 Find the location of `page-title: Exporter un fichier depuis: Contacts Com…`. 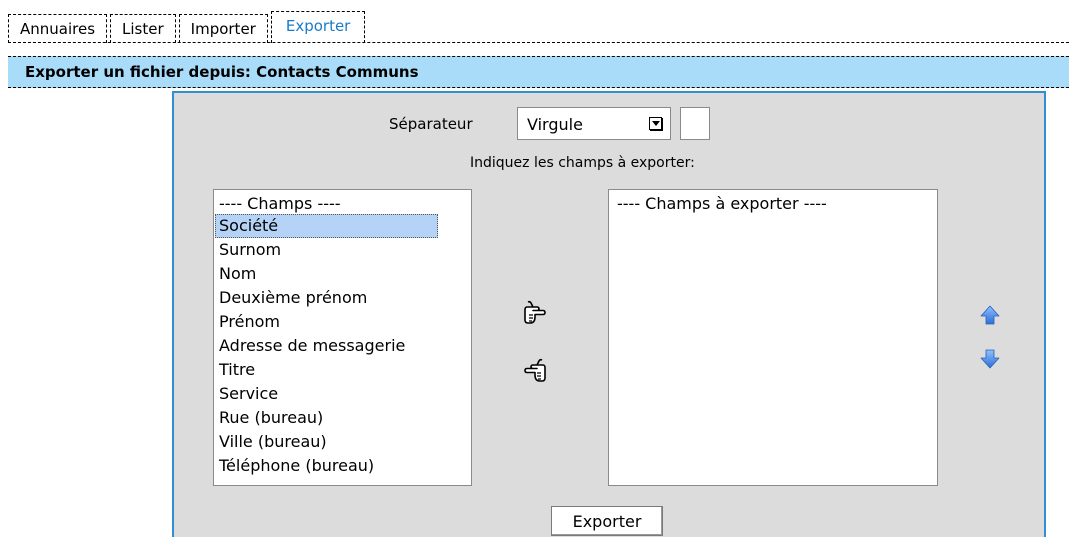

page-title: Exporter un fichier depuis: Contacts Com… is located at coordinates (538, 72).